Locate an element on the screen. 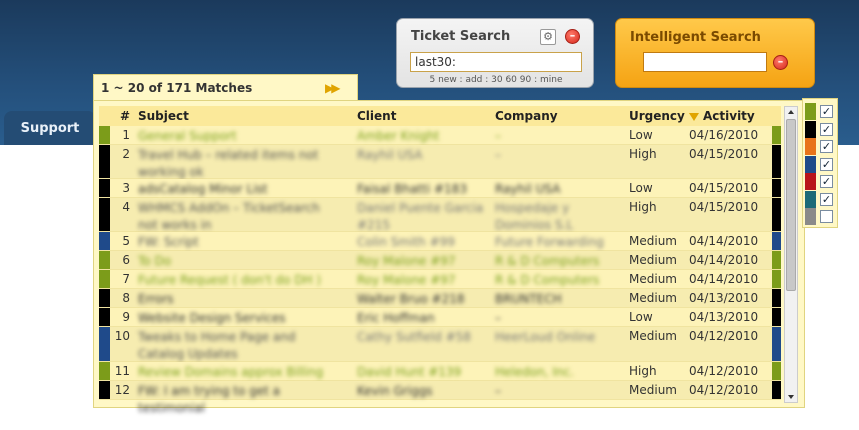 Image resolution: width=859 pixels, height=430 pixels. fast-forward-icon: ▶▶ is located at coordinates (333, 88).